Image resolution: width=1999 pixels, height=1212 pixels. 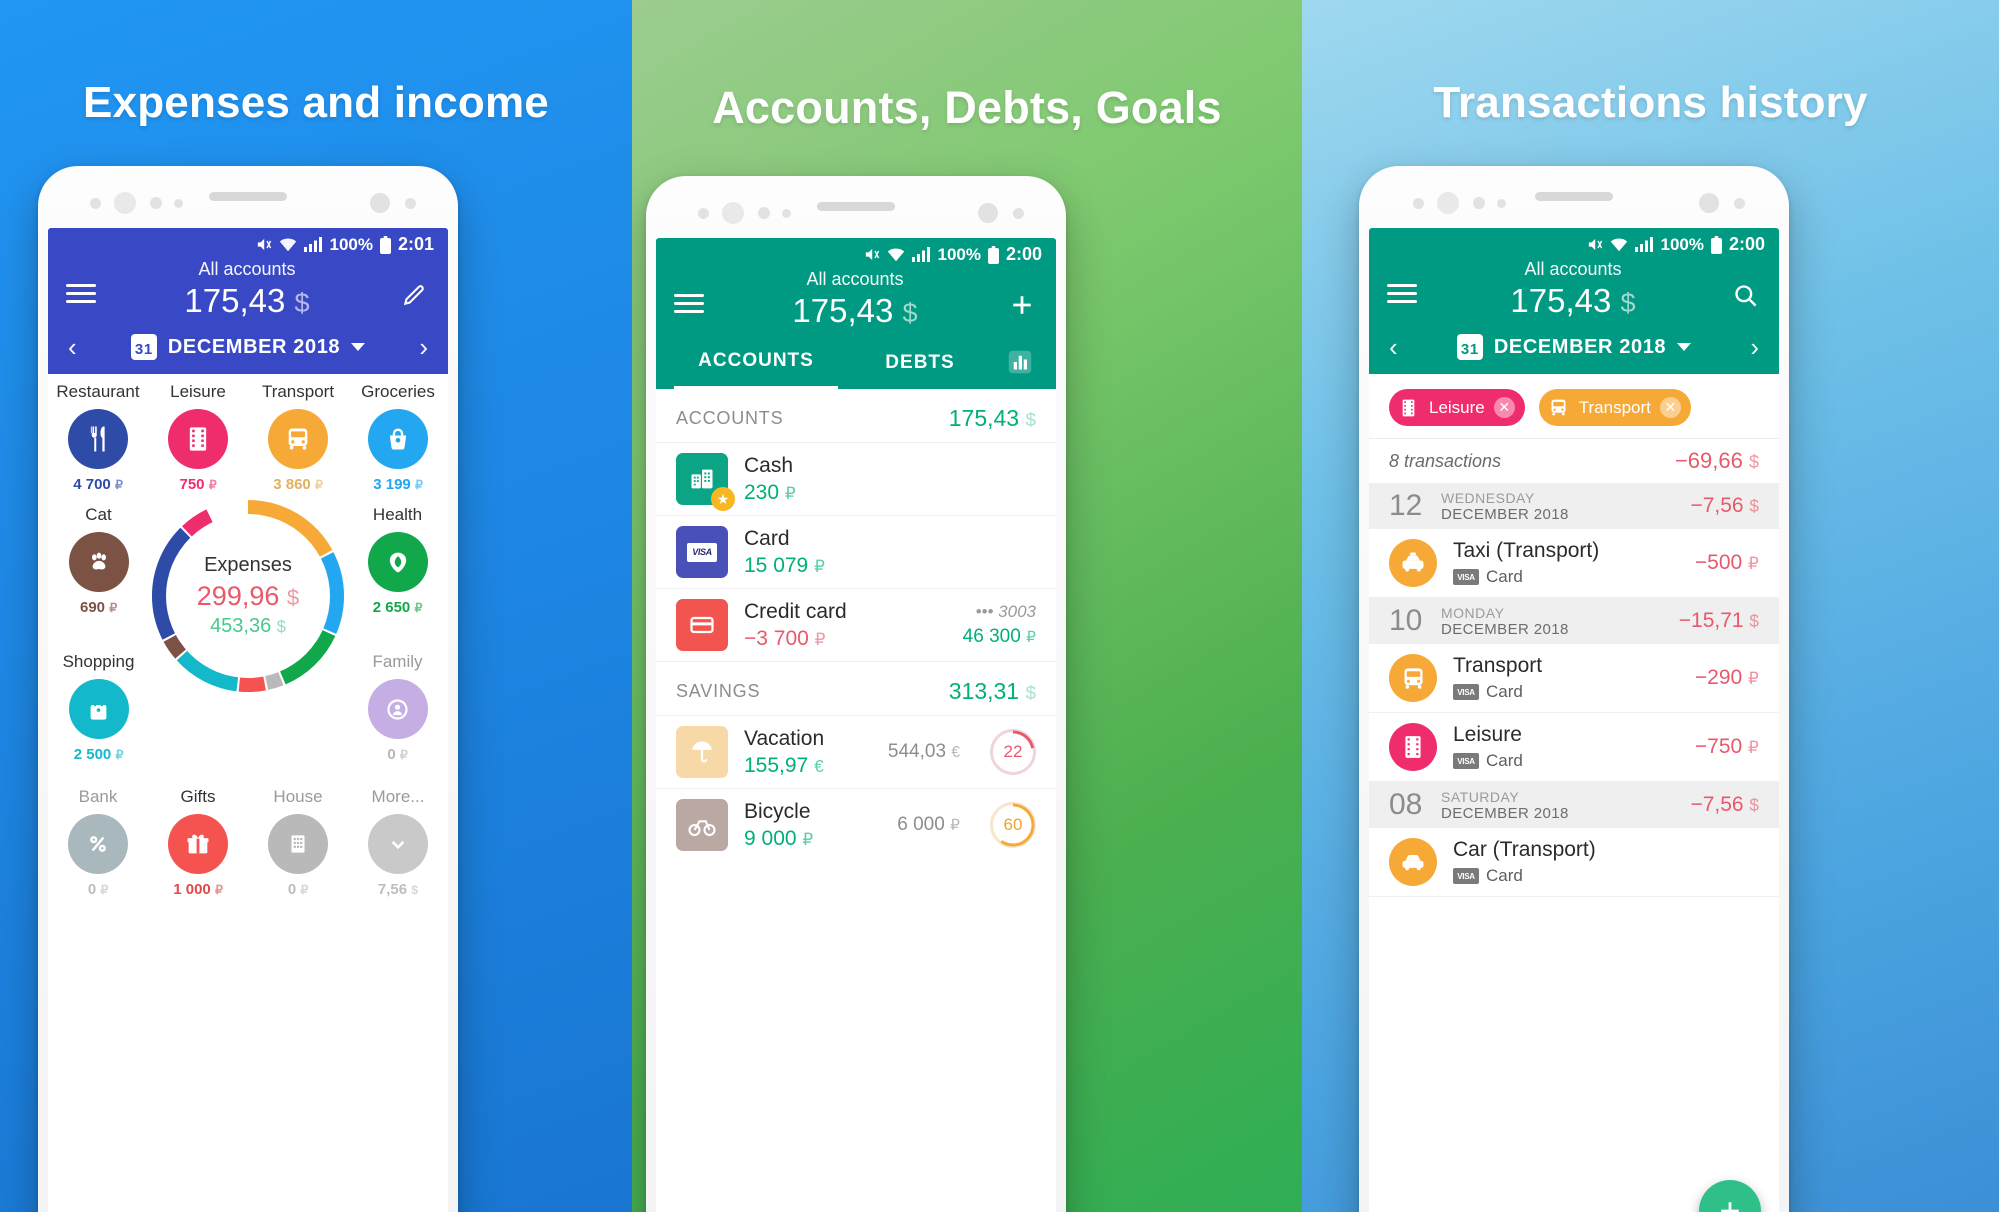 What do you see at coordinates (298, 840) in the screenshot?
I see `category-house: House 0 ₽` at bounding box center [298, 840].